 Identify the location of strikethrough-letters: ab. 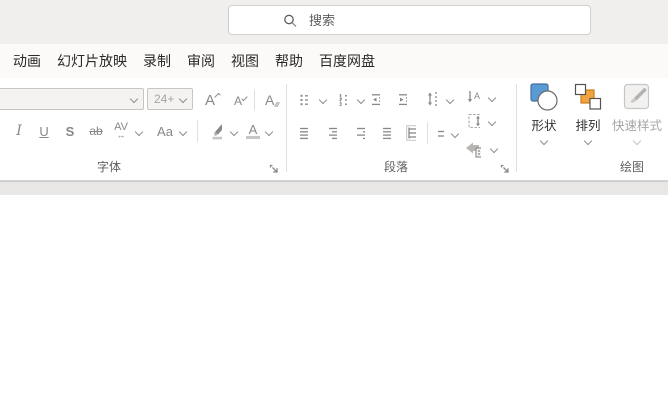
(96, 131).